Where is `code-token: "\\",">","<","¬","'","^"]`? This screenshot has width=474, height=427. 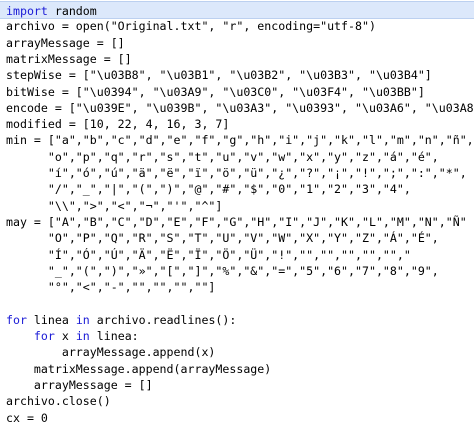
code-token: "\\",">","<","¬","'","^"] is located at coordinates (114, 205).